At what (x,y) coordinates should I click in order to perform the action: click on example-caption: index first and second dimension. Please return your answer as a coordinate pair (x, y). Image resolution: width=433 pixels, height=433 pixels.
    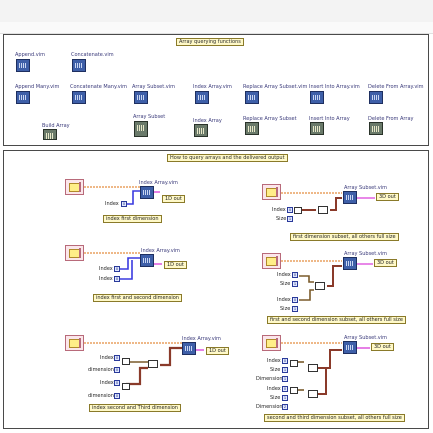
    Looking at the image, I should click on (137, 298).